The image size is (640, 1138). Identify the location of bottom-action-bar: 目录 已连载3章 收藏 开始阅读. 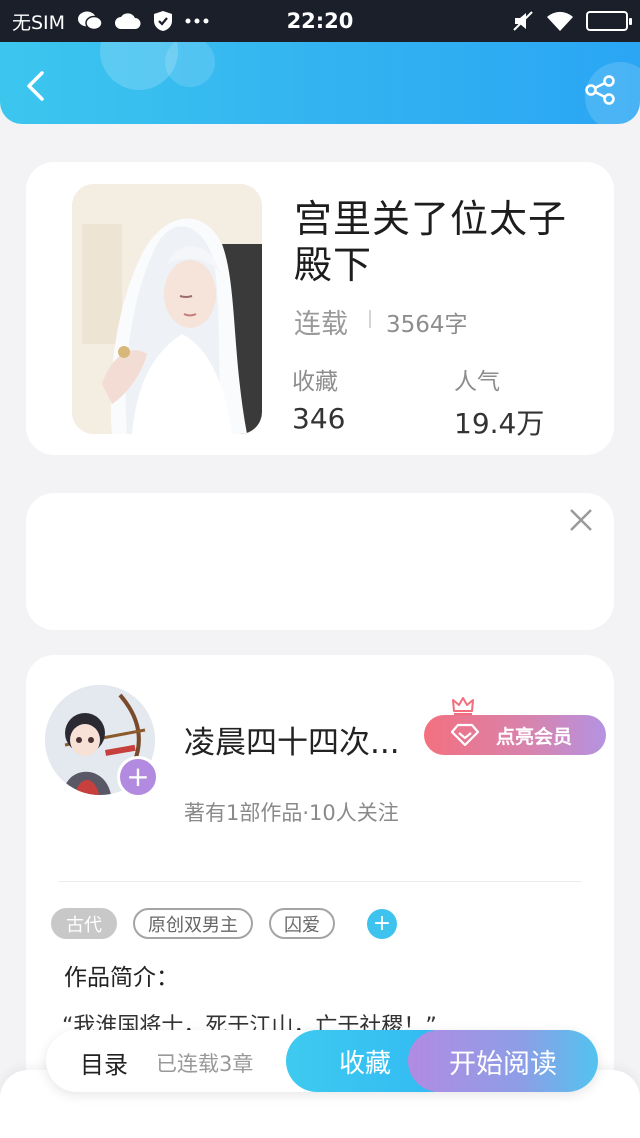
(322, 1061).